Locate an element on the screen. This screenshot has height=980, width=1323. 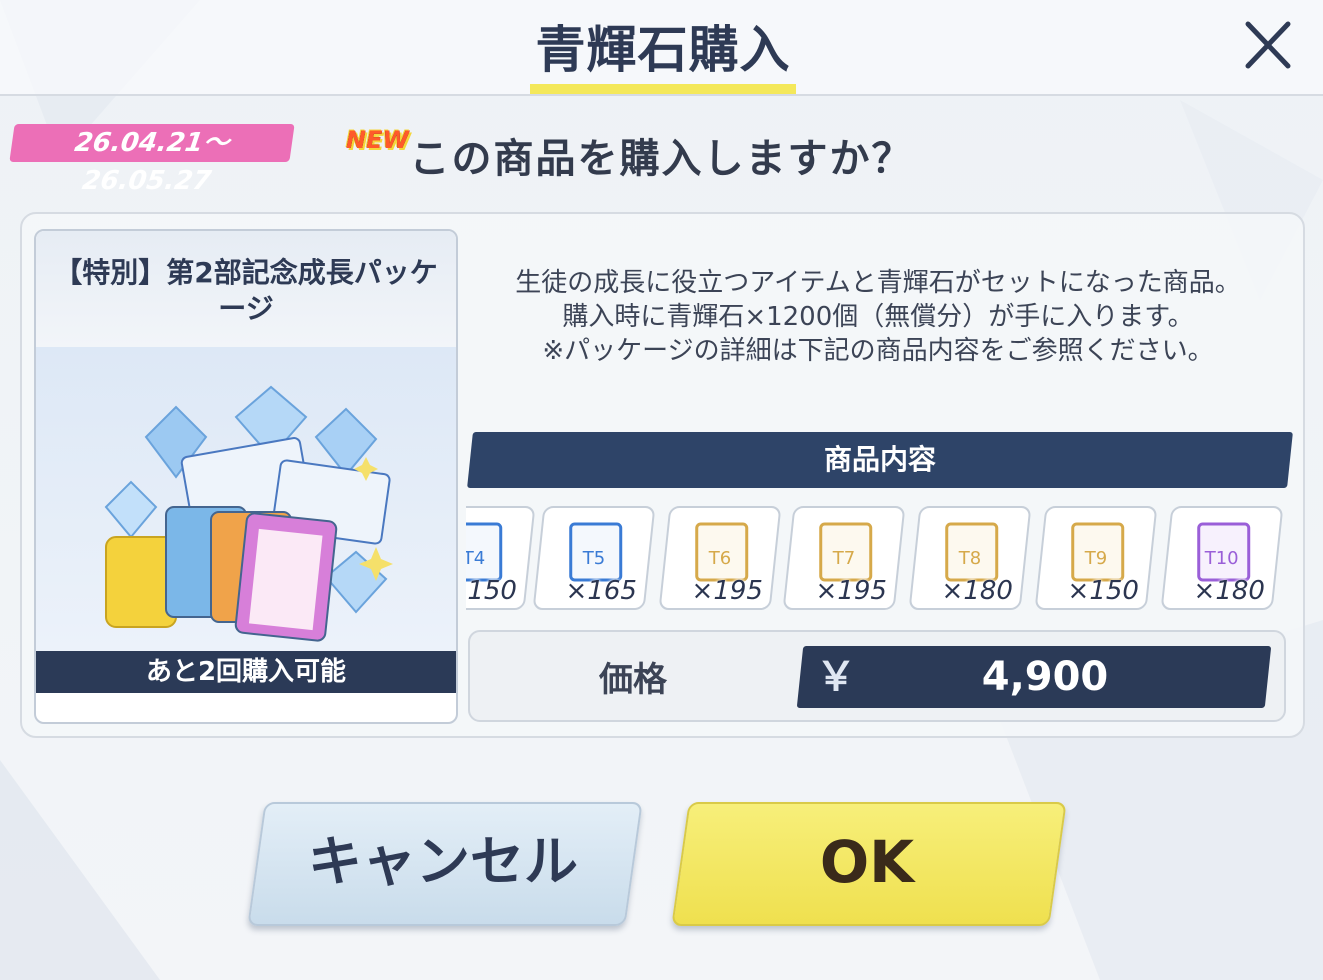
item-t9: T9 ×150 is located at coordinates (1096, 558).